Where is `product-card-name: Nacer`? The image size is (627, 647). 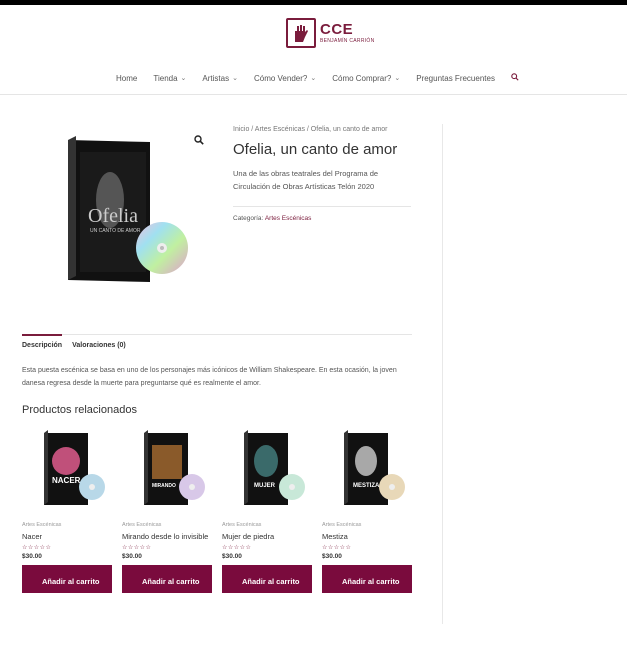
product-card-name: Nacer is located at coordinates (67, 536).